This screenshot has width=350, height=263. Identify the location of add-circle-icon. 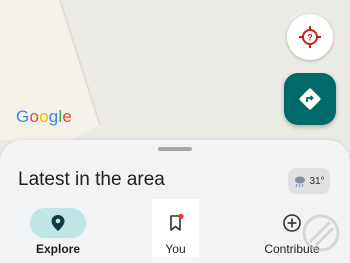
(292, 223).